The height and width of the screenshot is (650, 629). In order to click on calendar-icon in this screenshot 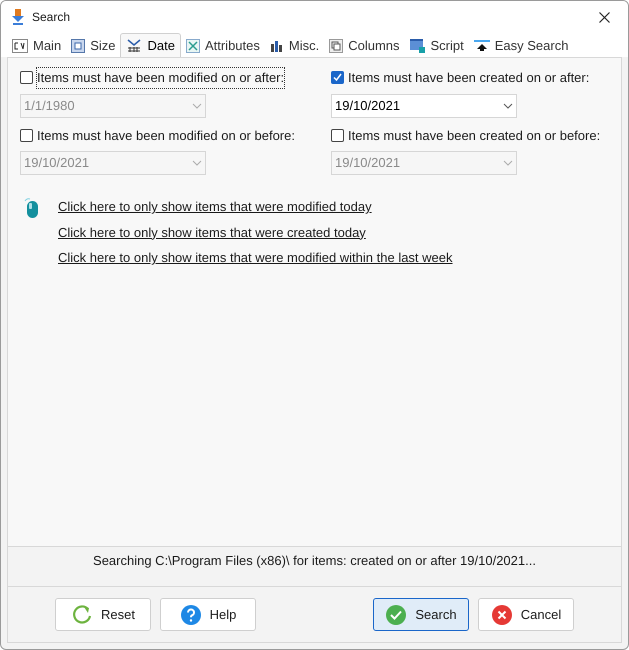, I will do `click(134, 45)`.